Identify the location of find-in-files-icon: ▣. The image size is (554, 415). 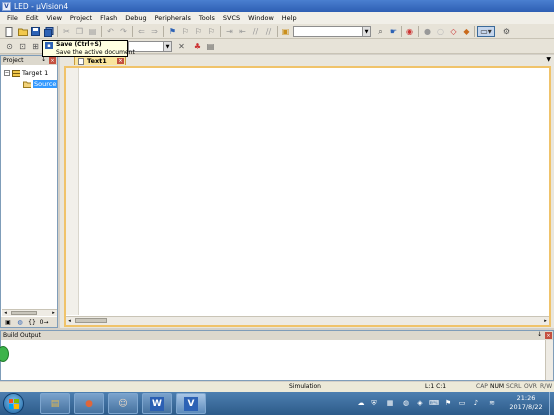
(285, 31).